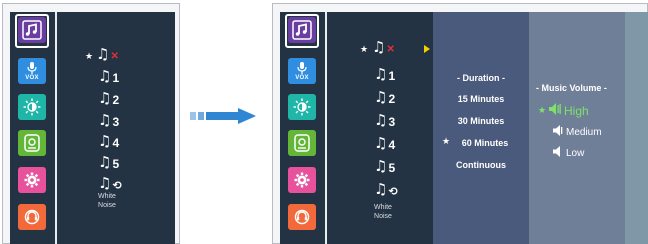 The width and height of the screenshot is (648, 244). Describe the element at coordinates (485, 143) in the screenshot. I see `duration-option-60: 60 Minutes` at that location.